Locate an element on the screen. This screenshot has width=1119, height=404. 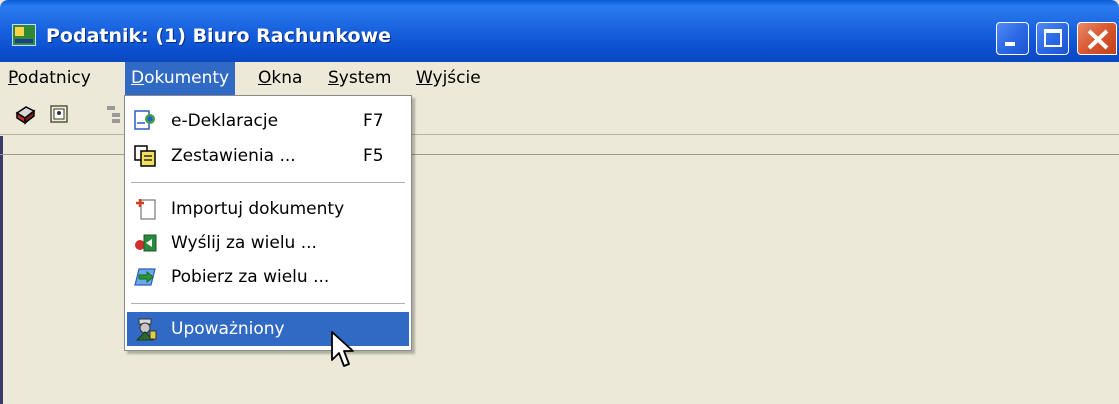
menu-wyjscie: Wyjście is located at coordinates (448, 78).